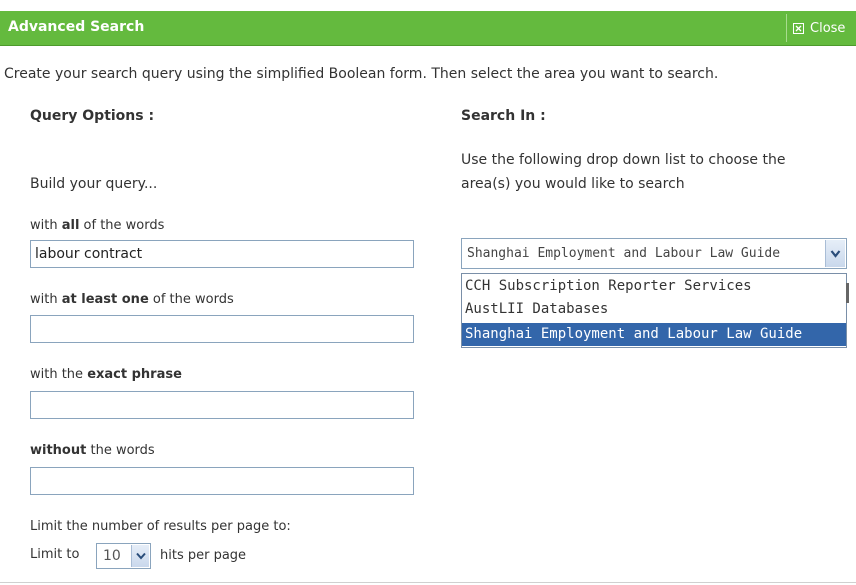 This screenshot has height=585, width=856. What do you see at coordinates (97, 225) in the screenshot?
I see `all-words-label: with all of the words` at bounding box center [97, 225].